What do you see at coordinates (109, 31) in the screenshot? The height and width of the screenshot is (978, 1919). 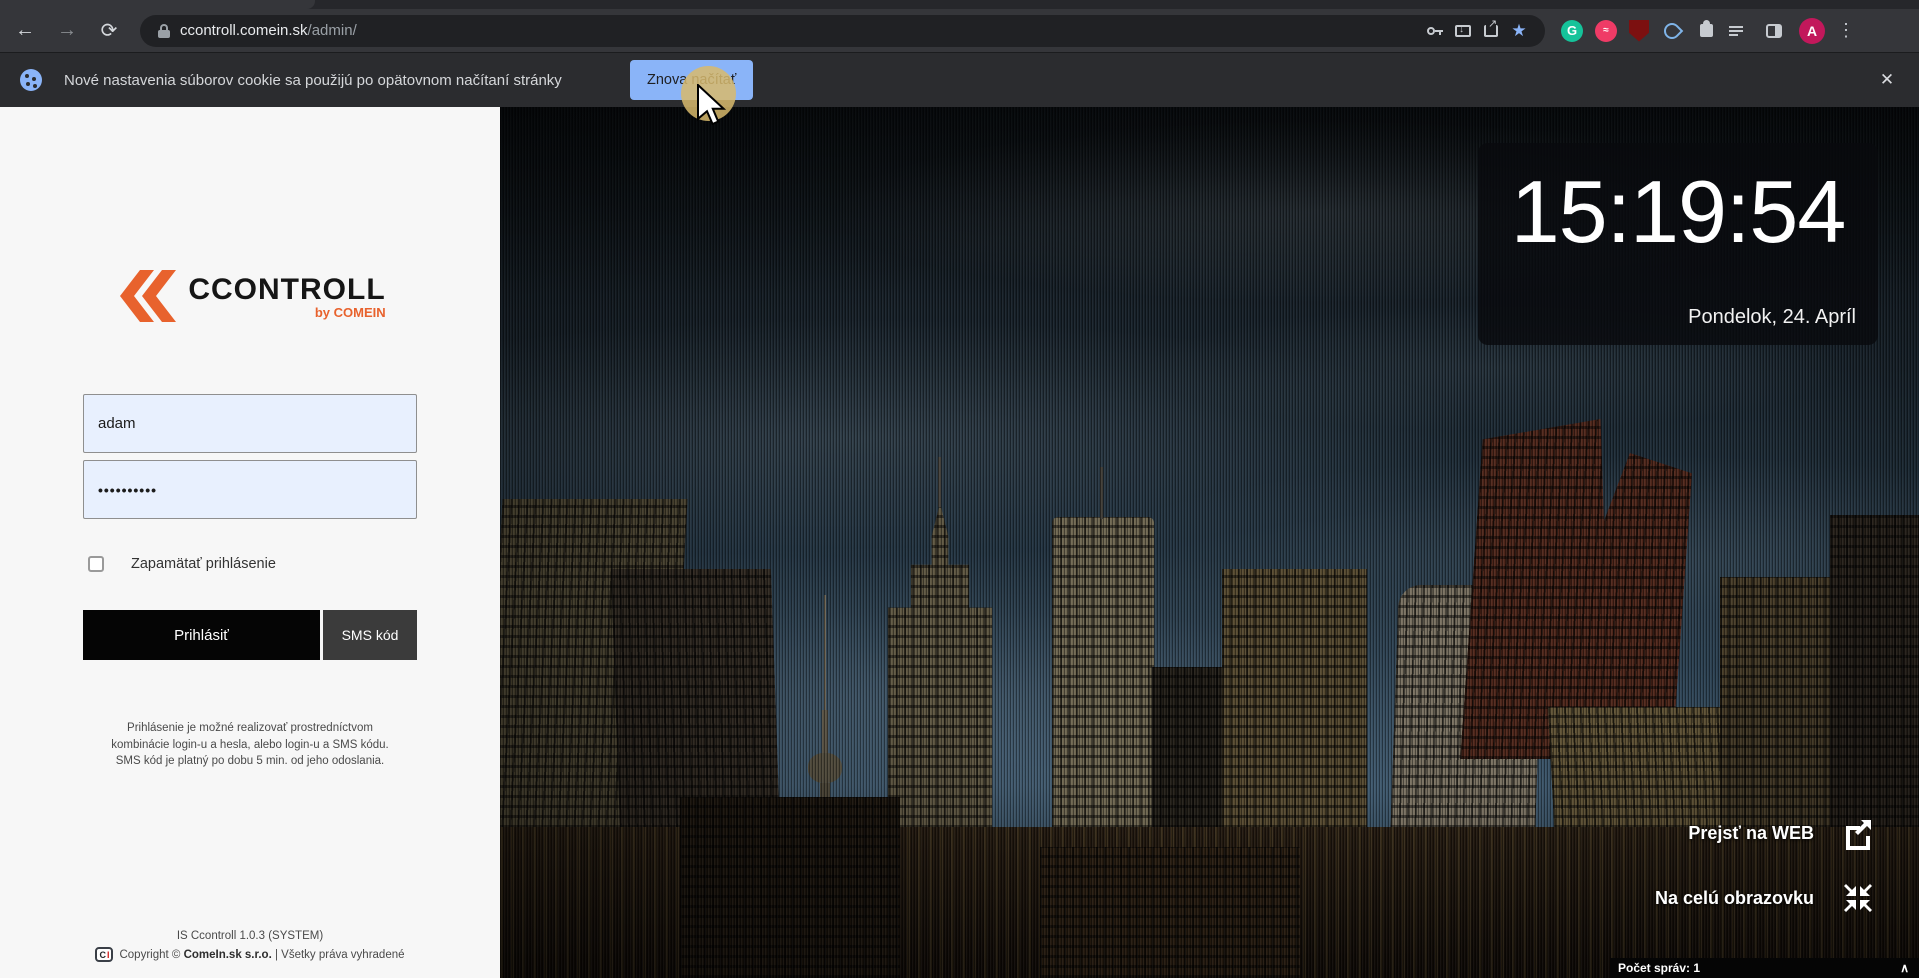 I see `reload-icon: ⟳` at bounding box center [109, 31].